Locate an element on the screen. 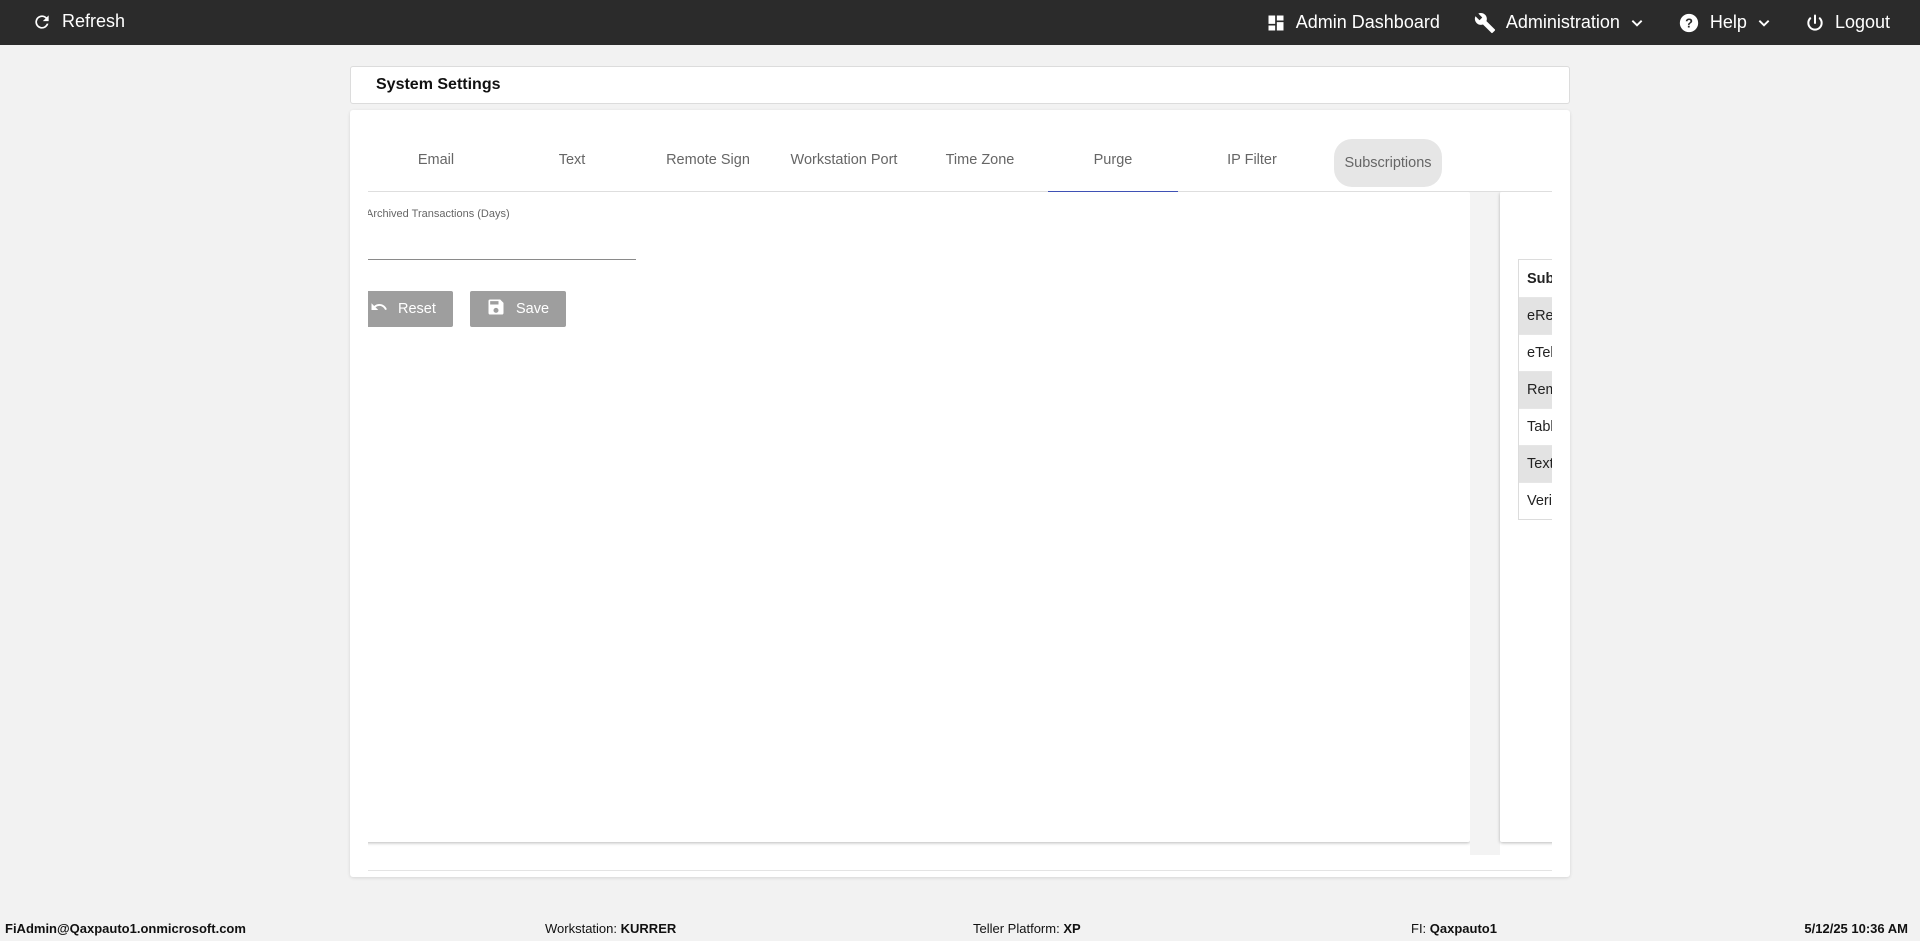  subscriptions-table: Sub eRe eTel Rem Tabl Text Veri is located at coordinates (1535, 389).